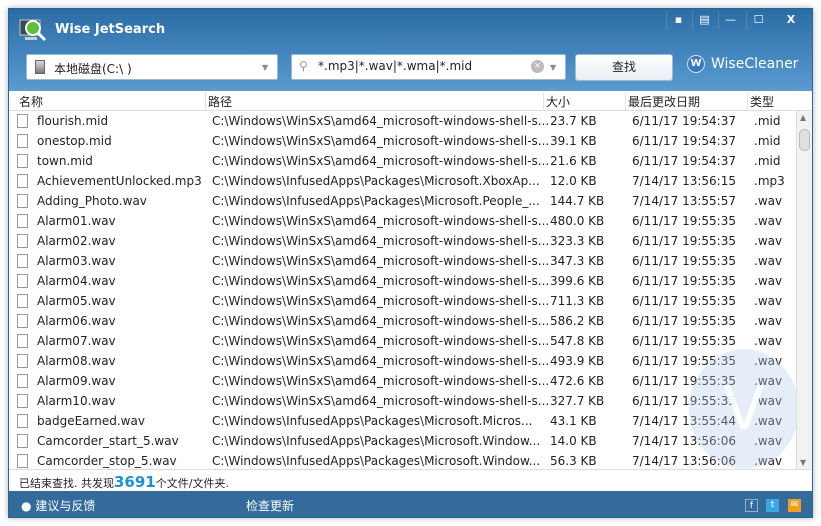 Image resolution: width=821 pixels, height=526 pixels. I want to click on scroll-thumb, so click(804, 140).